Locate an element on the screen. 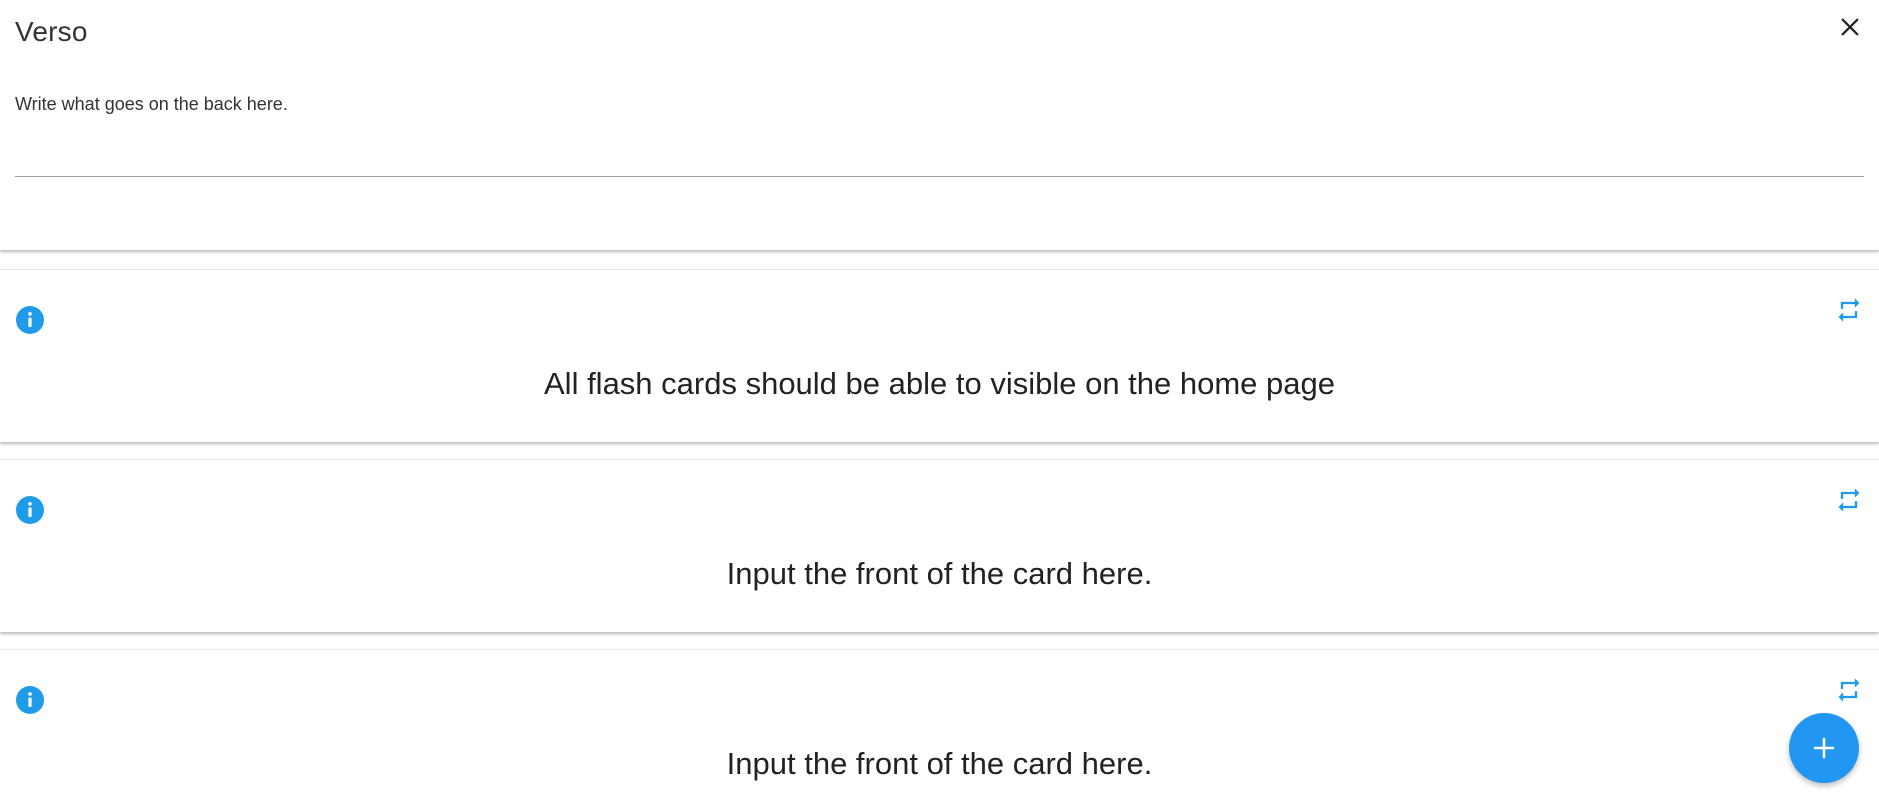 The width and height of the screenshot is (1879, 807). plus-icon is located at coordinates (1824, 748).